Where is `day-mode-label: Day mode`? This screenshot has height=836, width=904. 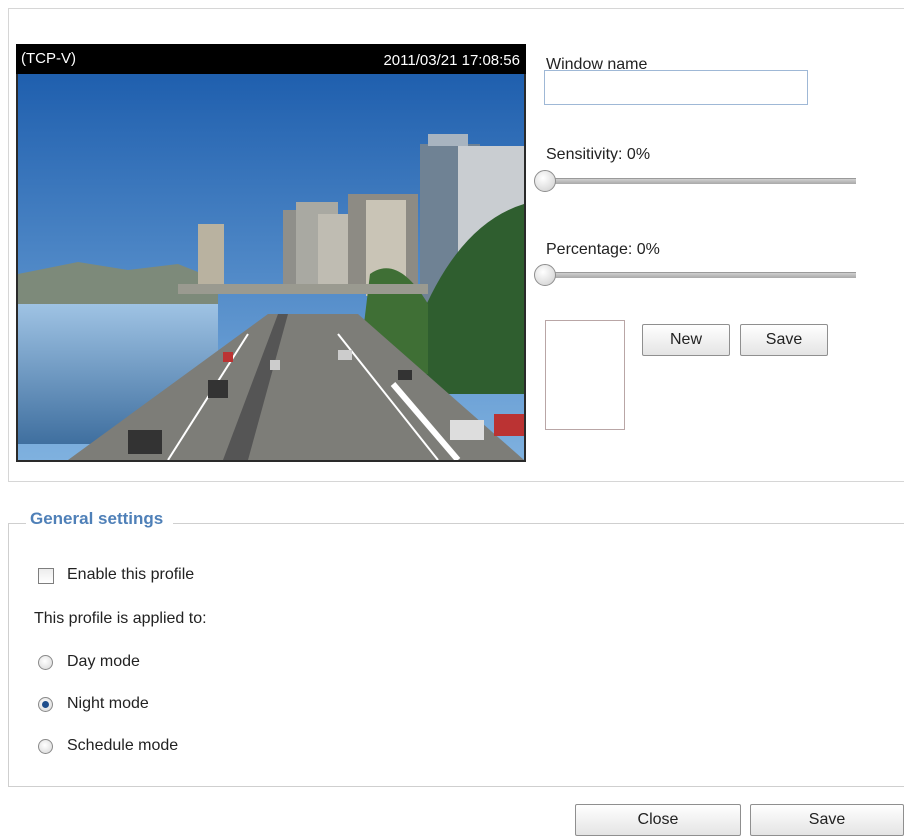
day-mode-label: Day mode is located at coordinates (103, 662).